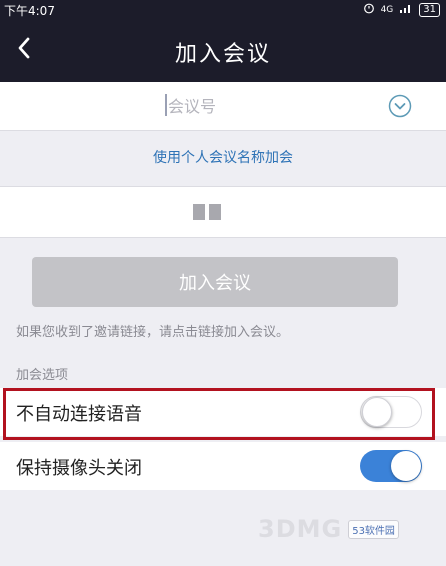 This screenshot has height=566, width=446. Describe the element at coordinates (223, 158) in the screenshot. I see `personal-meeting-name-link: 使用个人会议名称加会` at that location.